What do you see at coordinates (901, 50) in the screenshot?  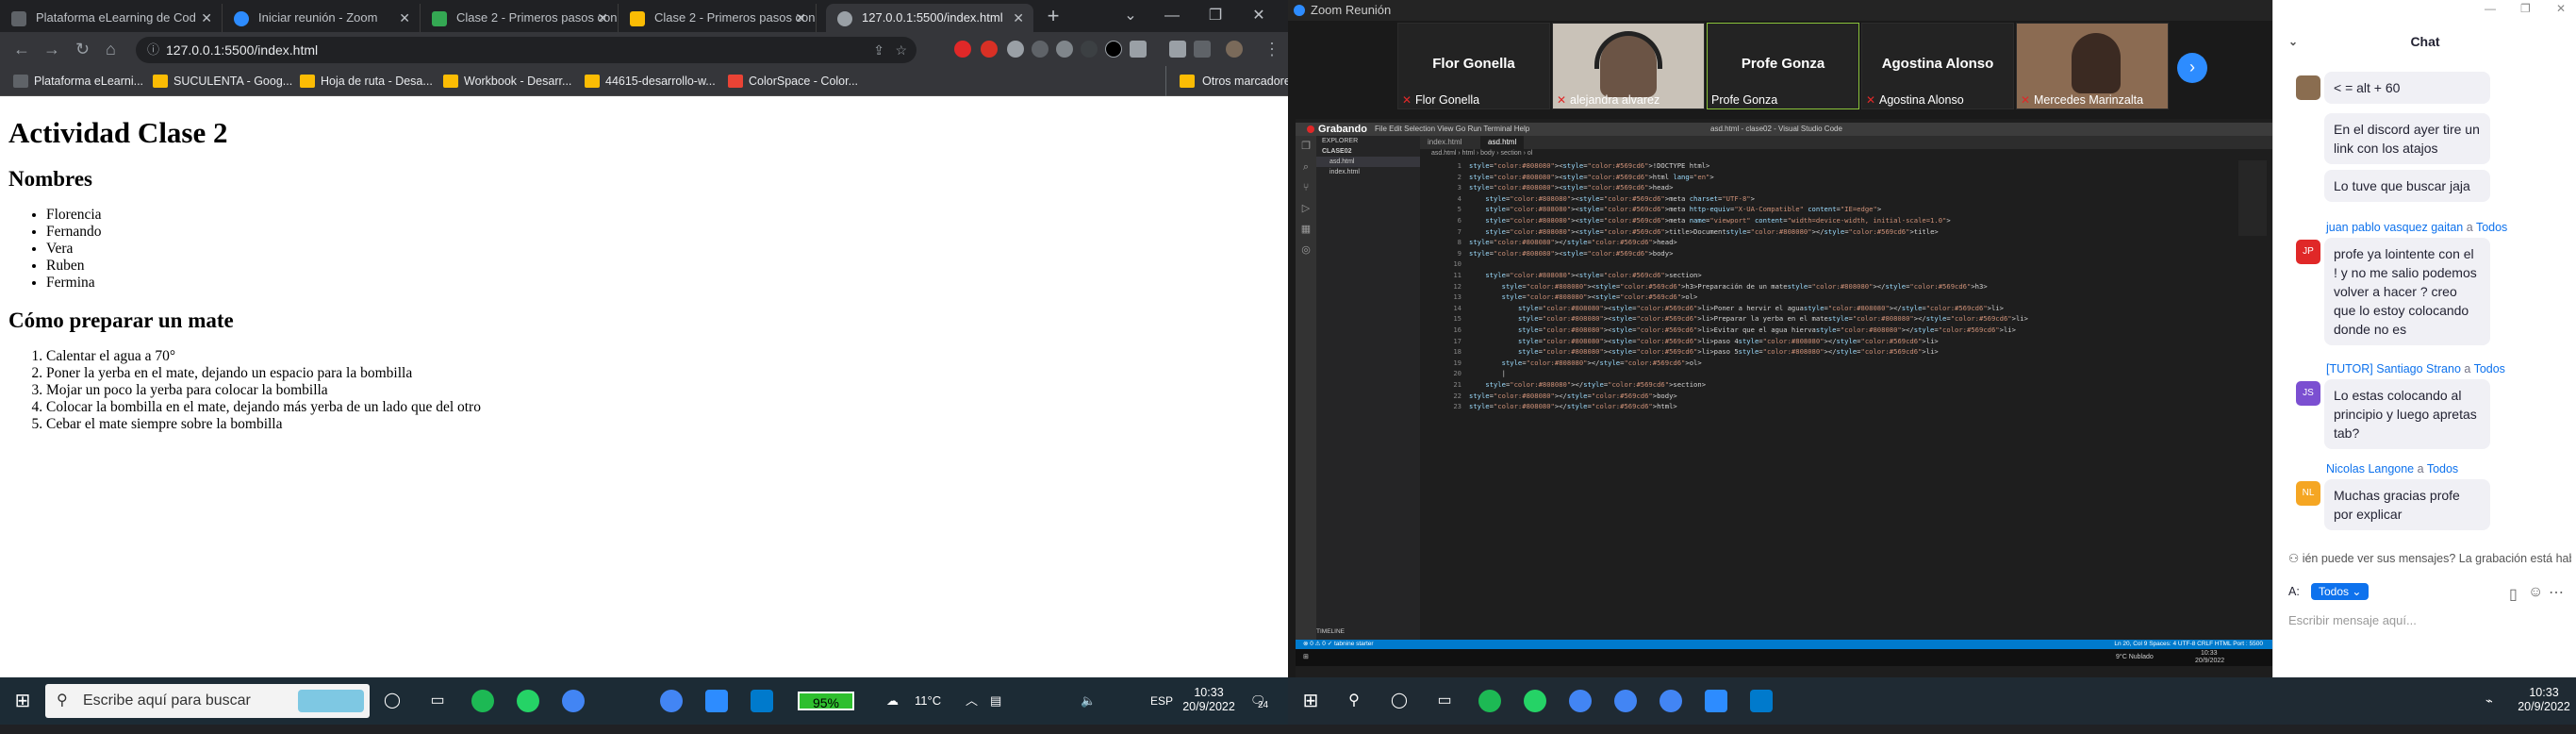 I see `star-icon: ☆` at bounding box center [901, 50].